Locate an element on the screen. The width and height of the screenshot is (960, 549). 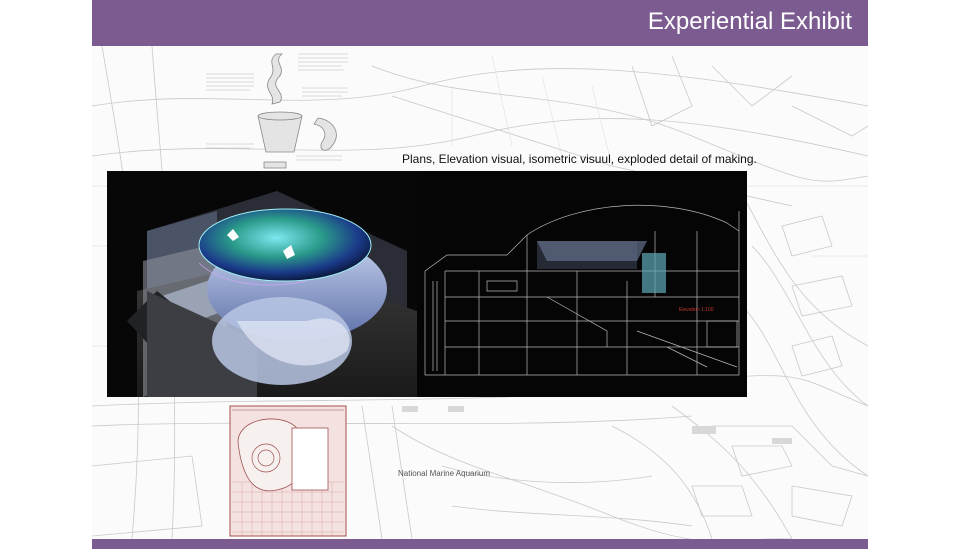
isometric-render is located at coordinates (262, 284).